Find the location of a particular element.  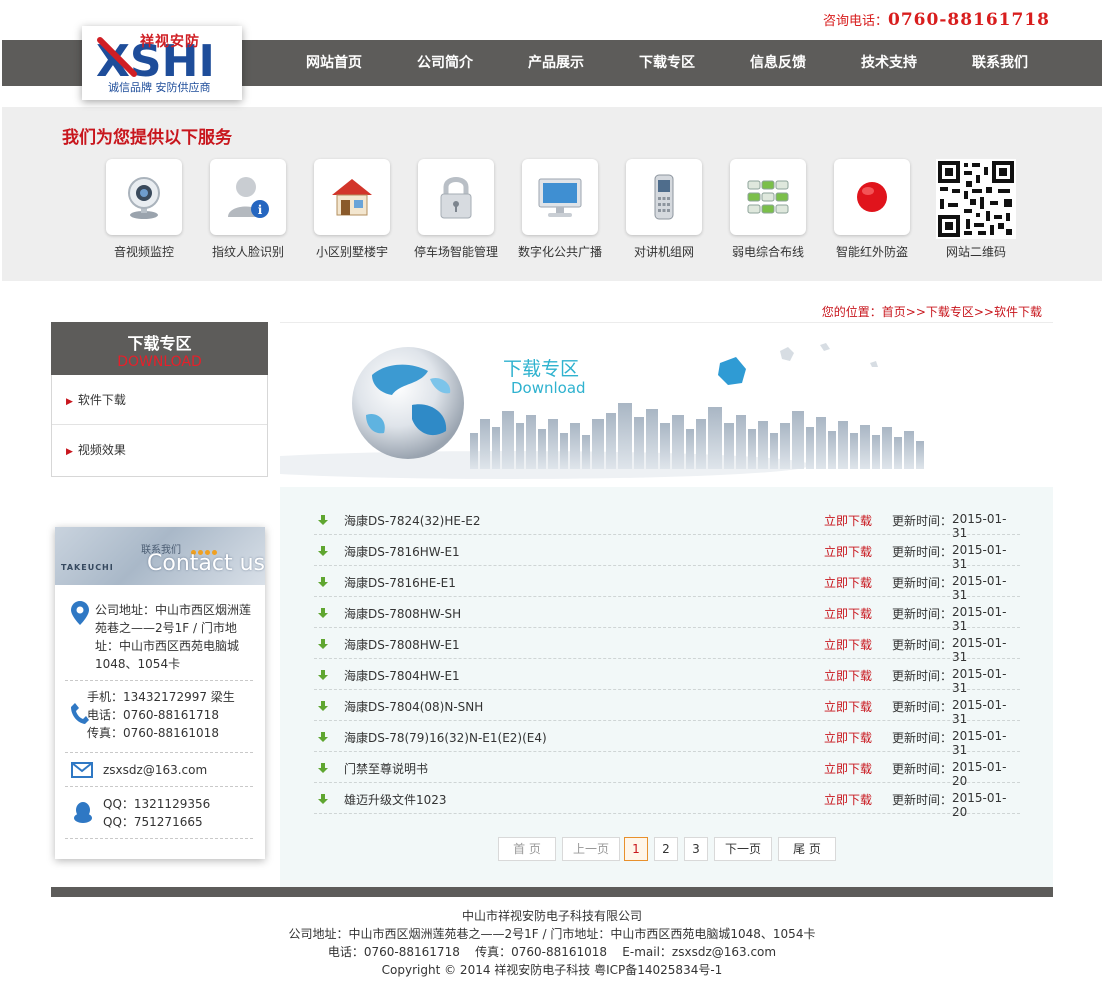

service-item: 数字化公共广播 is located at coordinates (560, 209).